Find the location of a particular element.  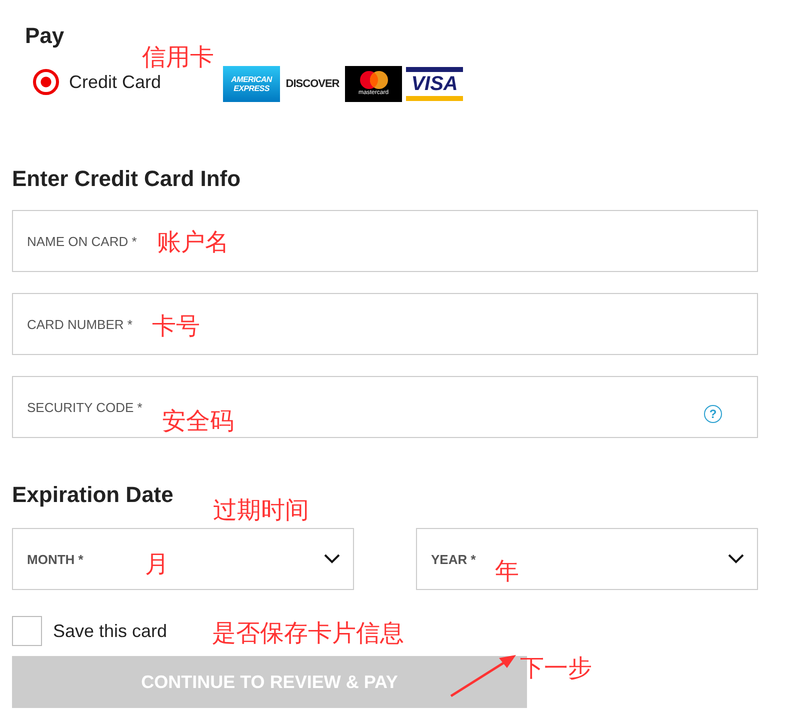

annotation-text: 信用卡 is located at coordinates (178, 57).